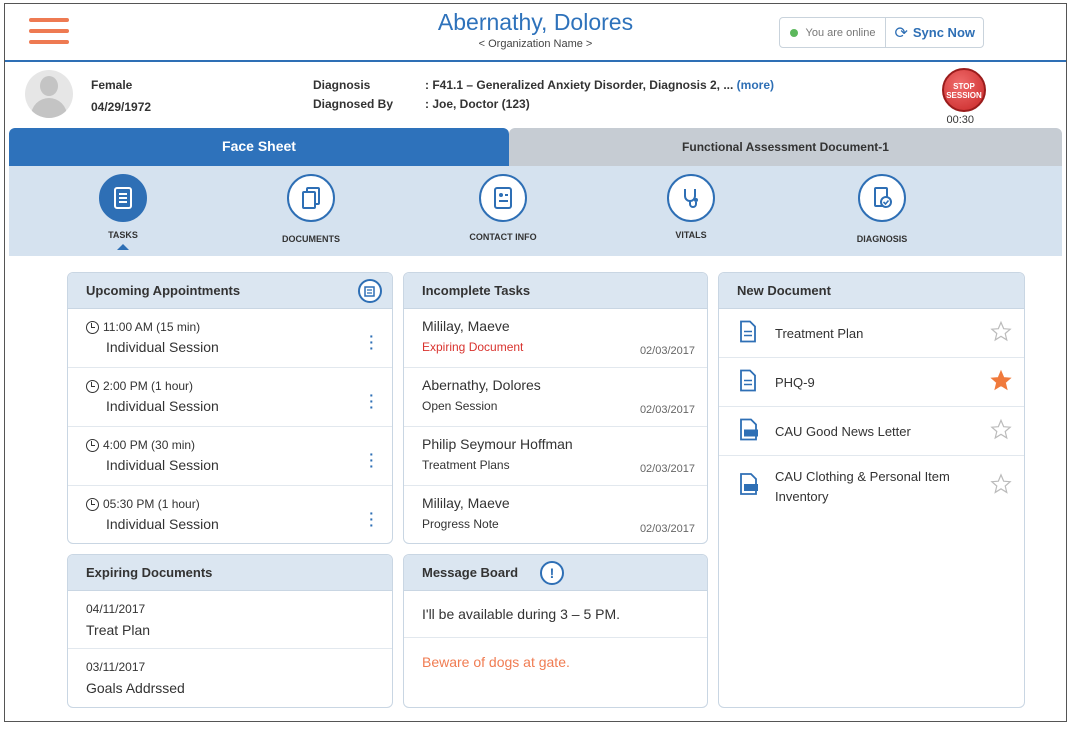  I want to click on sync-now-label: Sync Now, so click(943, 32).